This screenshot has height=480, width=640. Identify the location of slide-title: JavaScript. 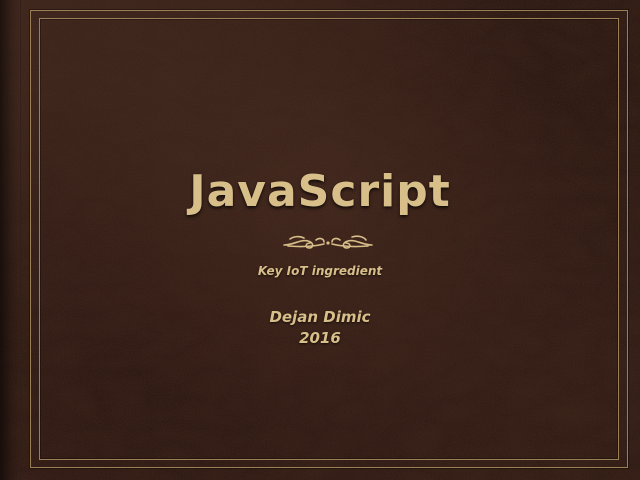
(320, 191).